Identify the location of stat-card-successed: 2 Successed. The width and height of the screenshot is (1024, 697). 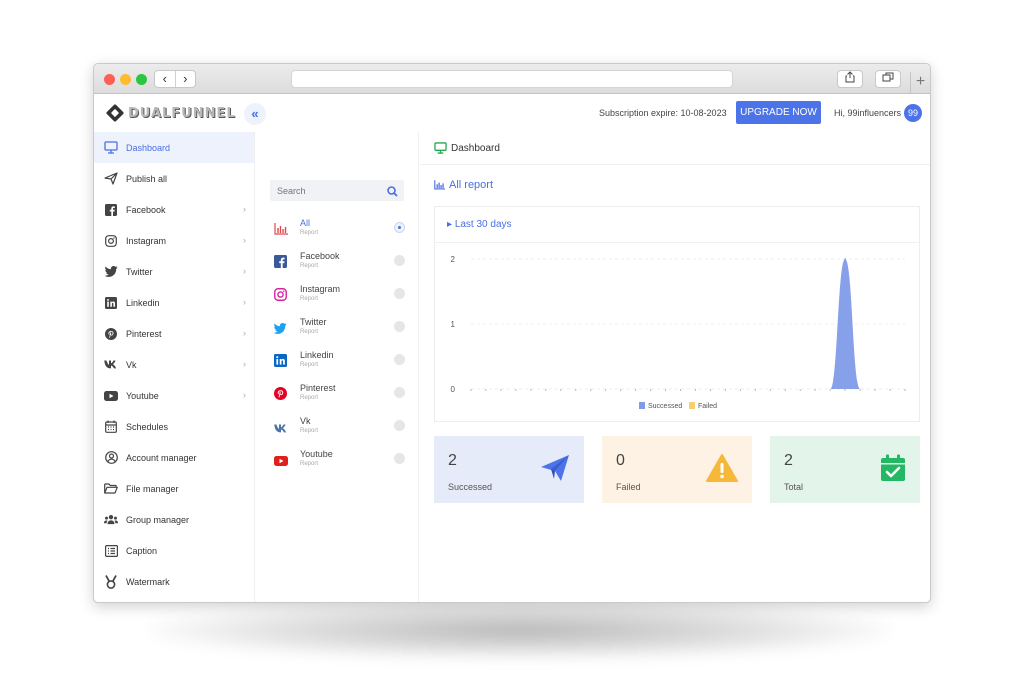
(509, 469).